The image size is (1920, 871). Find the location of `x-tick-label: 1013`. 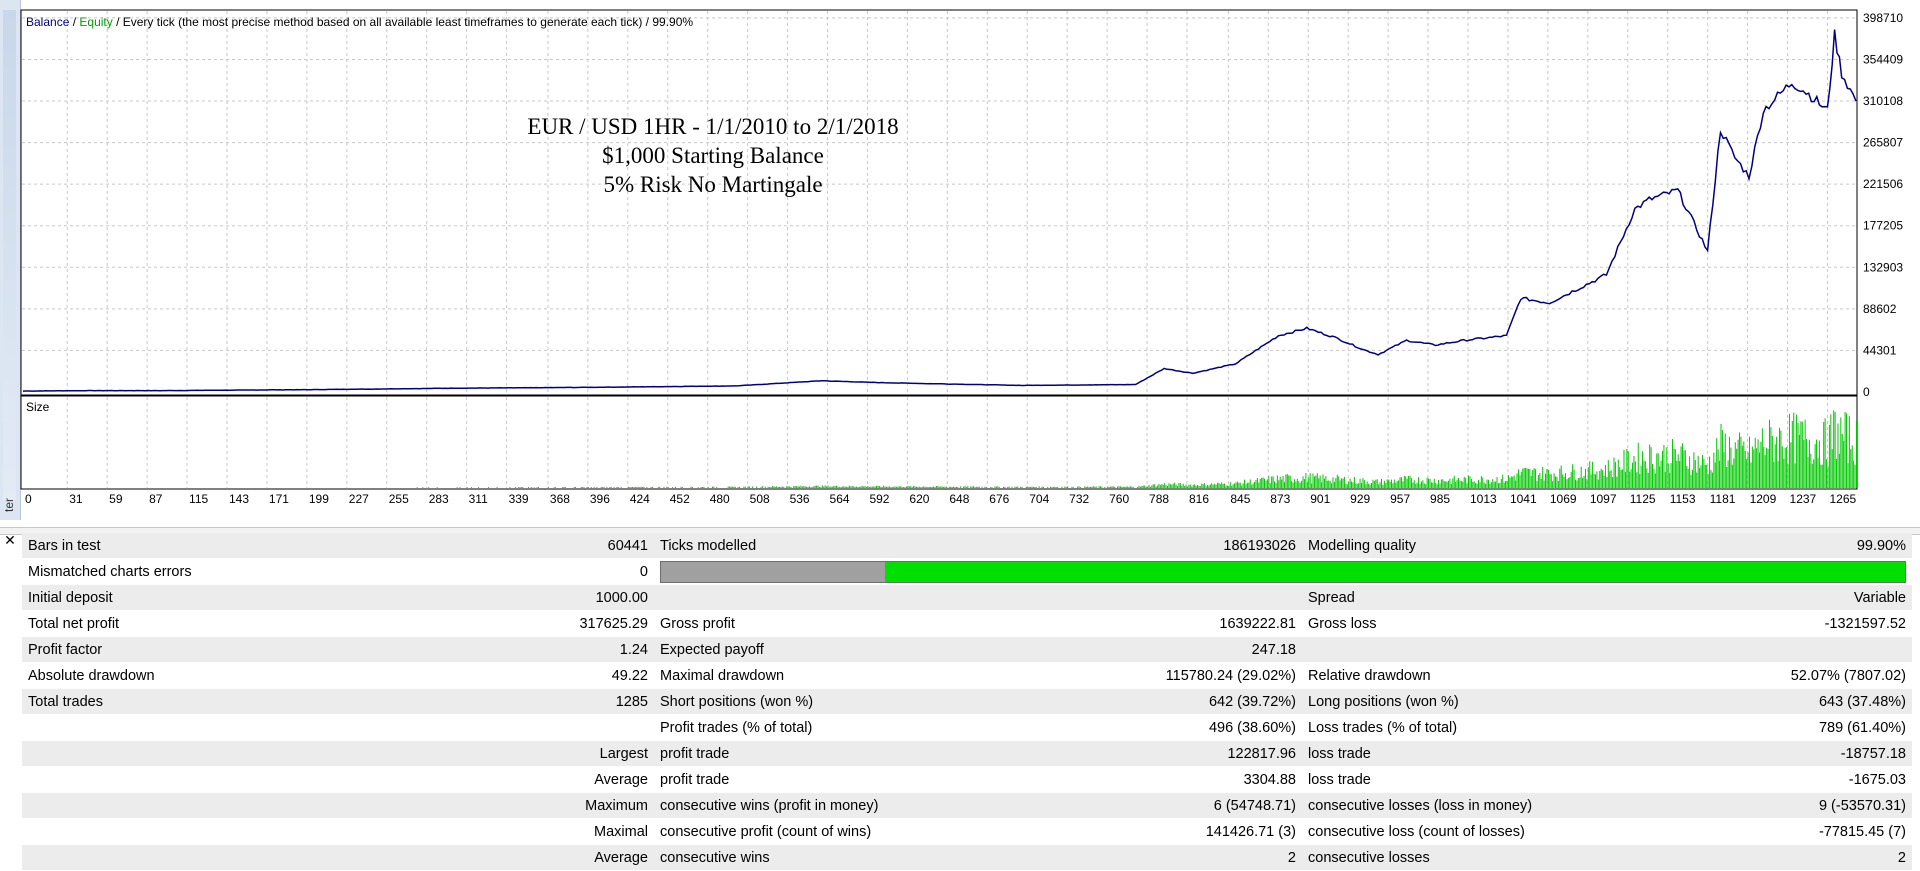

x-tick-label: 1013 is located at coordinates (1483, 499).